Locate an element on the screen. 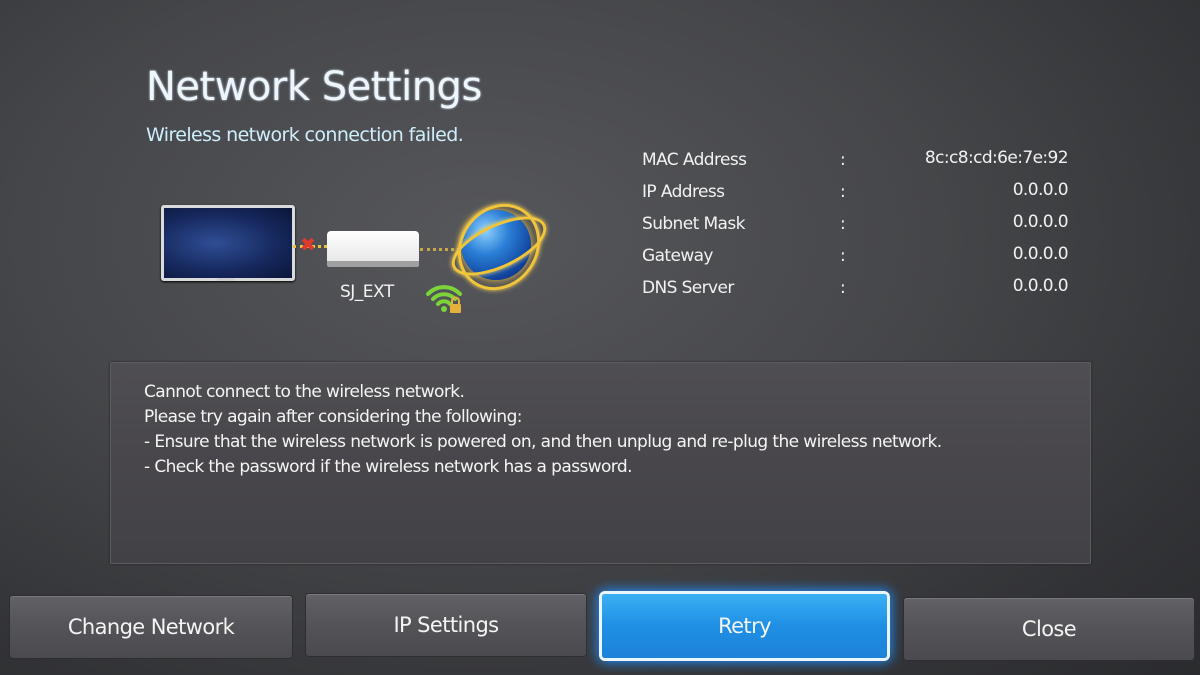 This screenshot has height=675, width=1200. info-row-ip: IP Address : 0.0.0.0 is located at coordinates (855, 197).